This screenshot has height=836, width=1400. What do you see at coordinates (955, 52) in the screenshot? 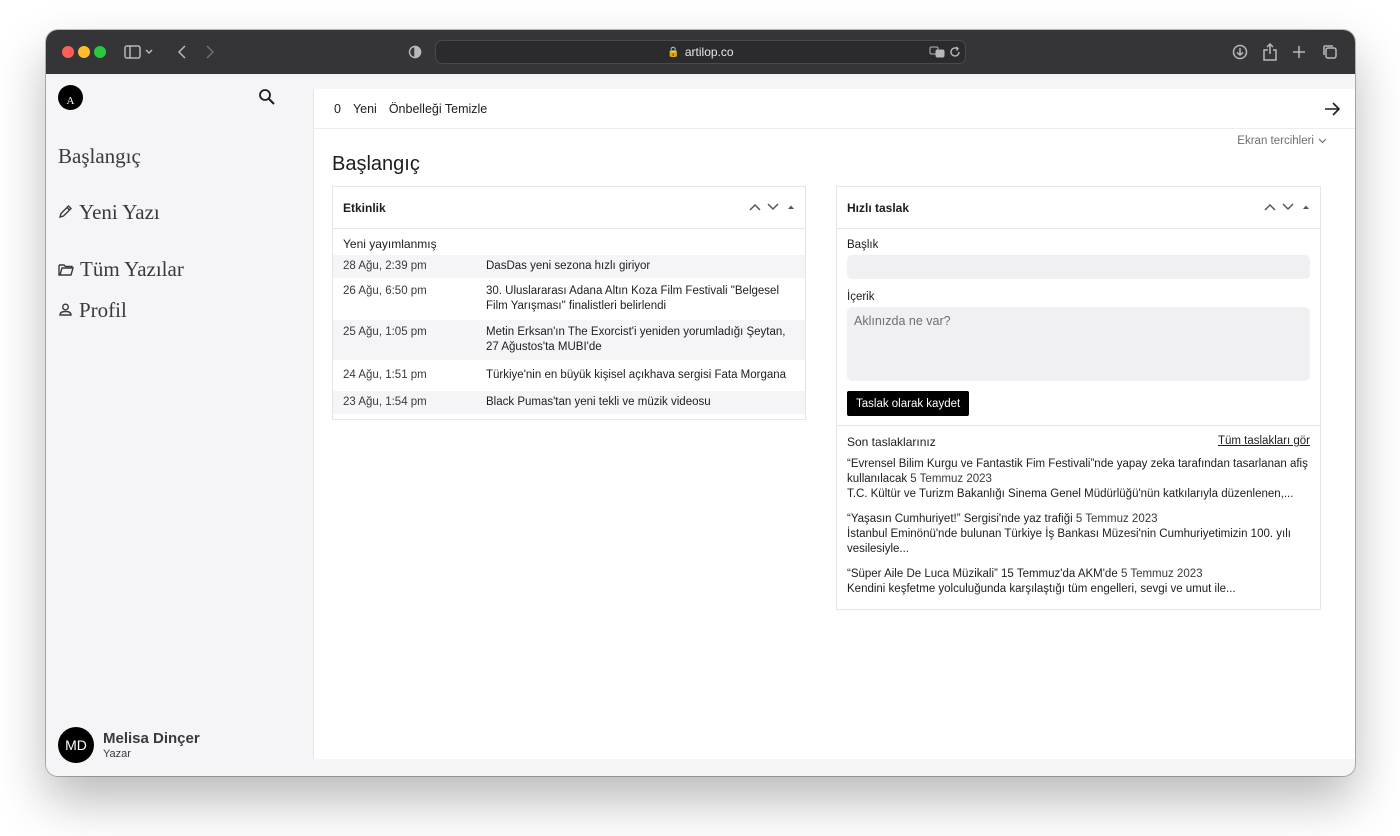
I see `reload-icon` at bounding box center [955, 52].